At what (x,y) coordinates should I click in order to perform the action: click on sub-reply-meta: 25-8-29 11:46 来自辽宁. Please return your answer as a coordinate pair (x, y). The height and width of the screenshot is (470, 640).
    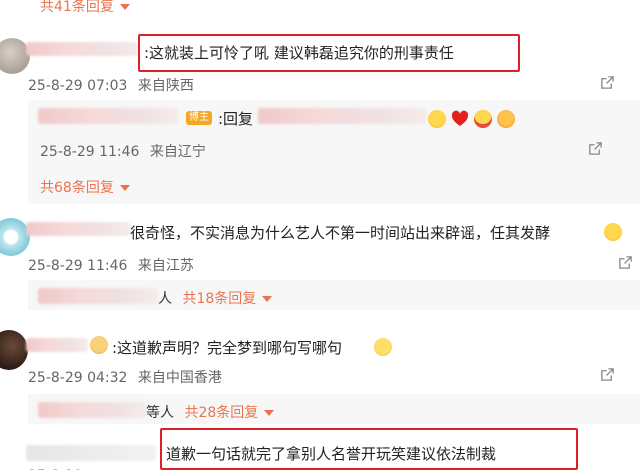
    Looking at the image, I should click on (123, 151).